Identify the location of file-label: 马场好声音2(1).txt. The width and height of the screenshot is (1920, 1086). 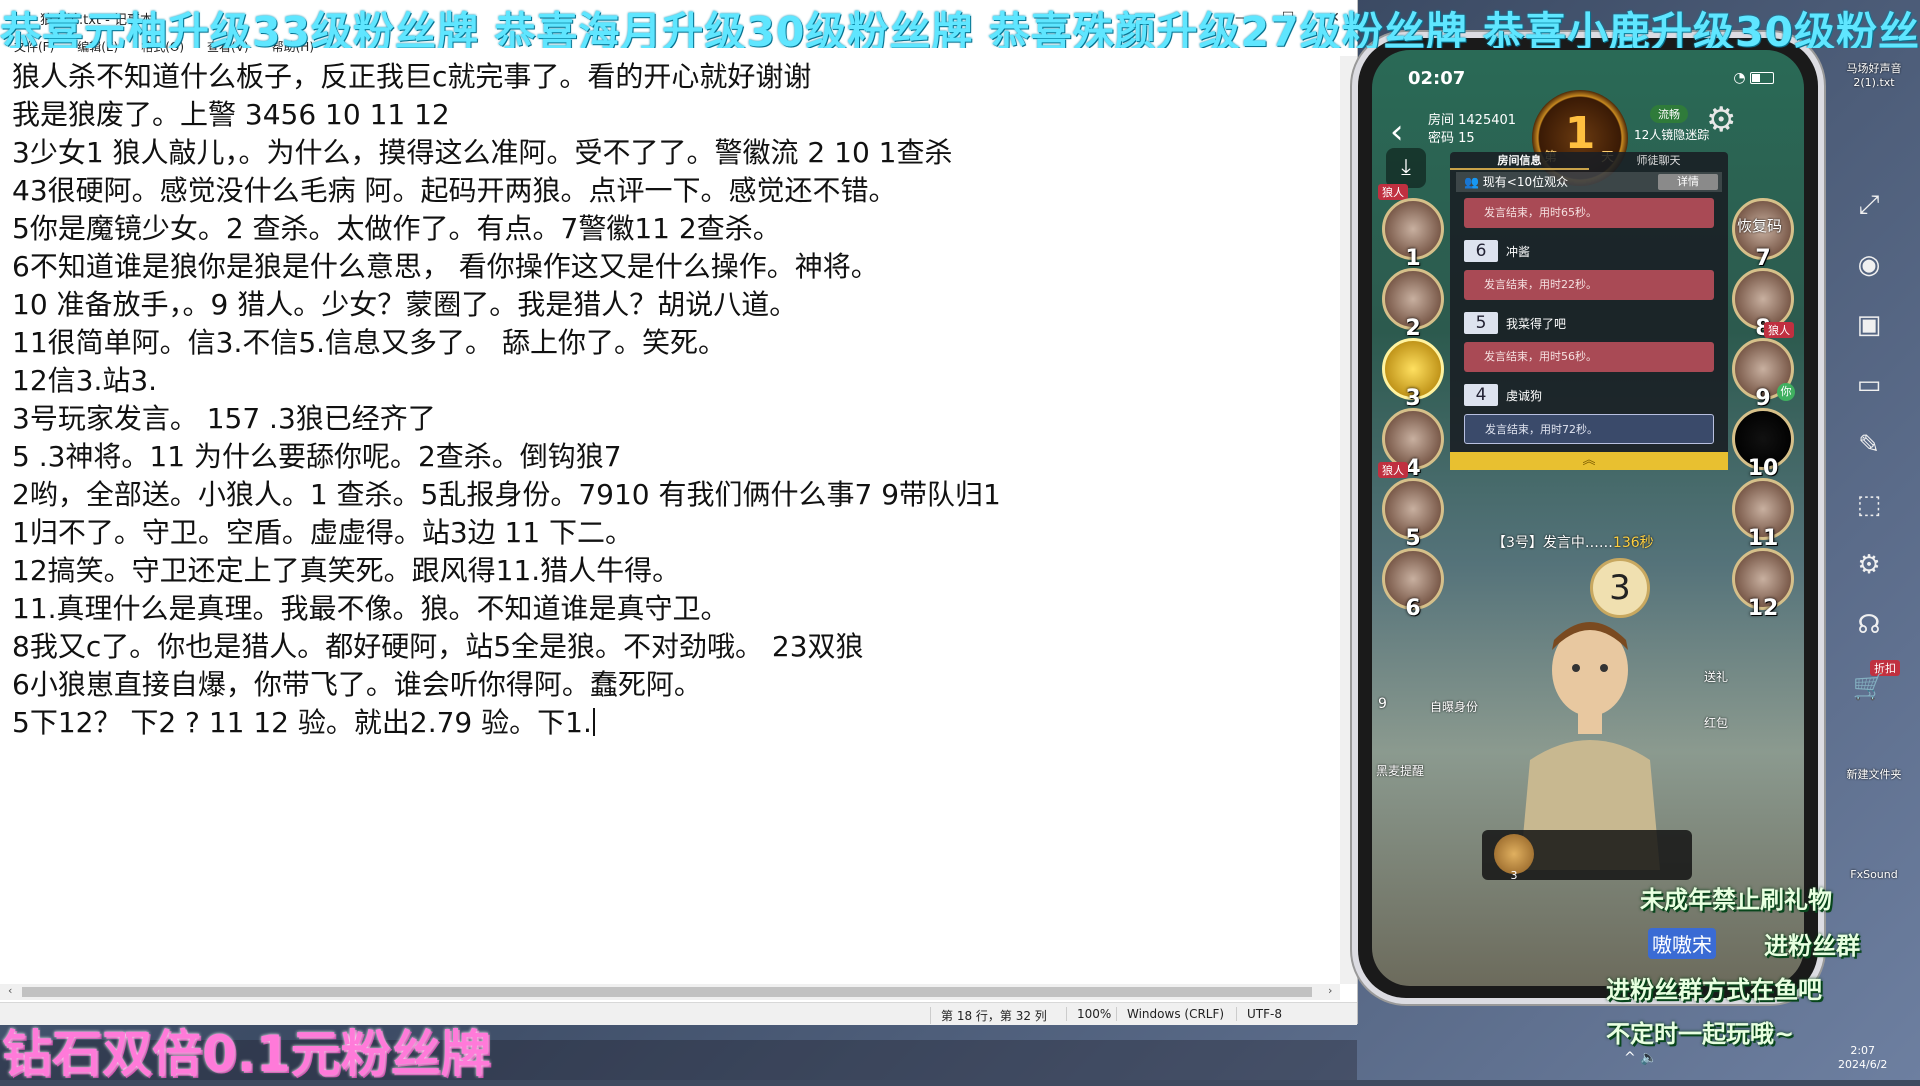
(1874, 74).